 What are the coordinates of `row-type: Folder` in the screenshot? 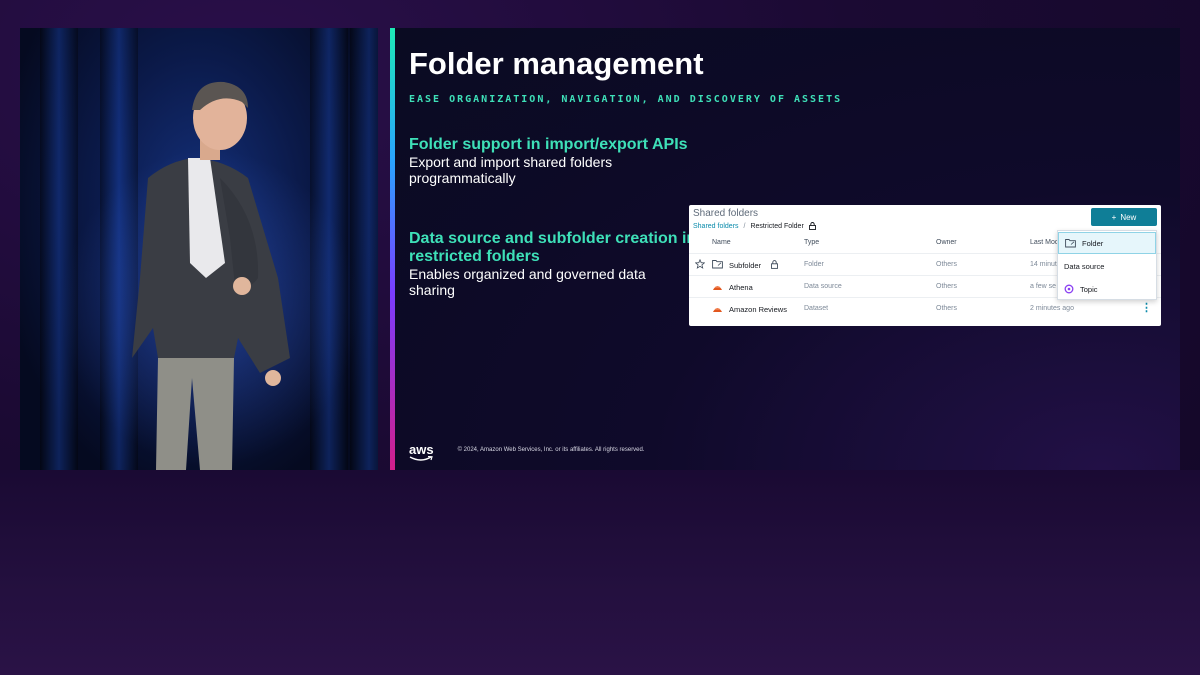 It's located at (814, 264).